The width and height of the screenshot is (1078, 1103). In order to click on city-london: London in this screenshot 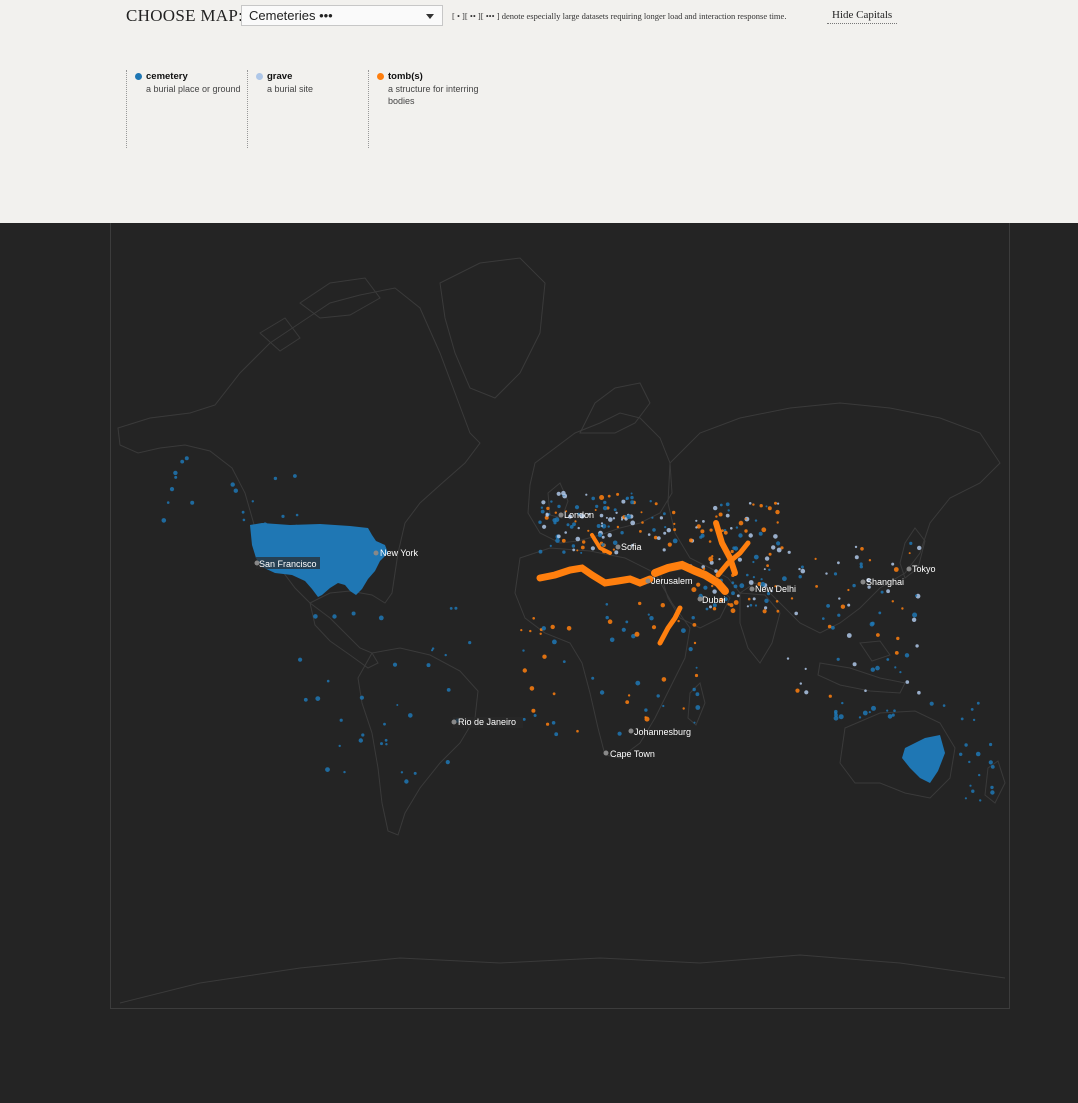, I will do `click(576, 515)`.